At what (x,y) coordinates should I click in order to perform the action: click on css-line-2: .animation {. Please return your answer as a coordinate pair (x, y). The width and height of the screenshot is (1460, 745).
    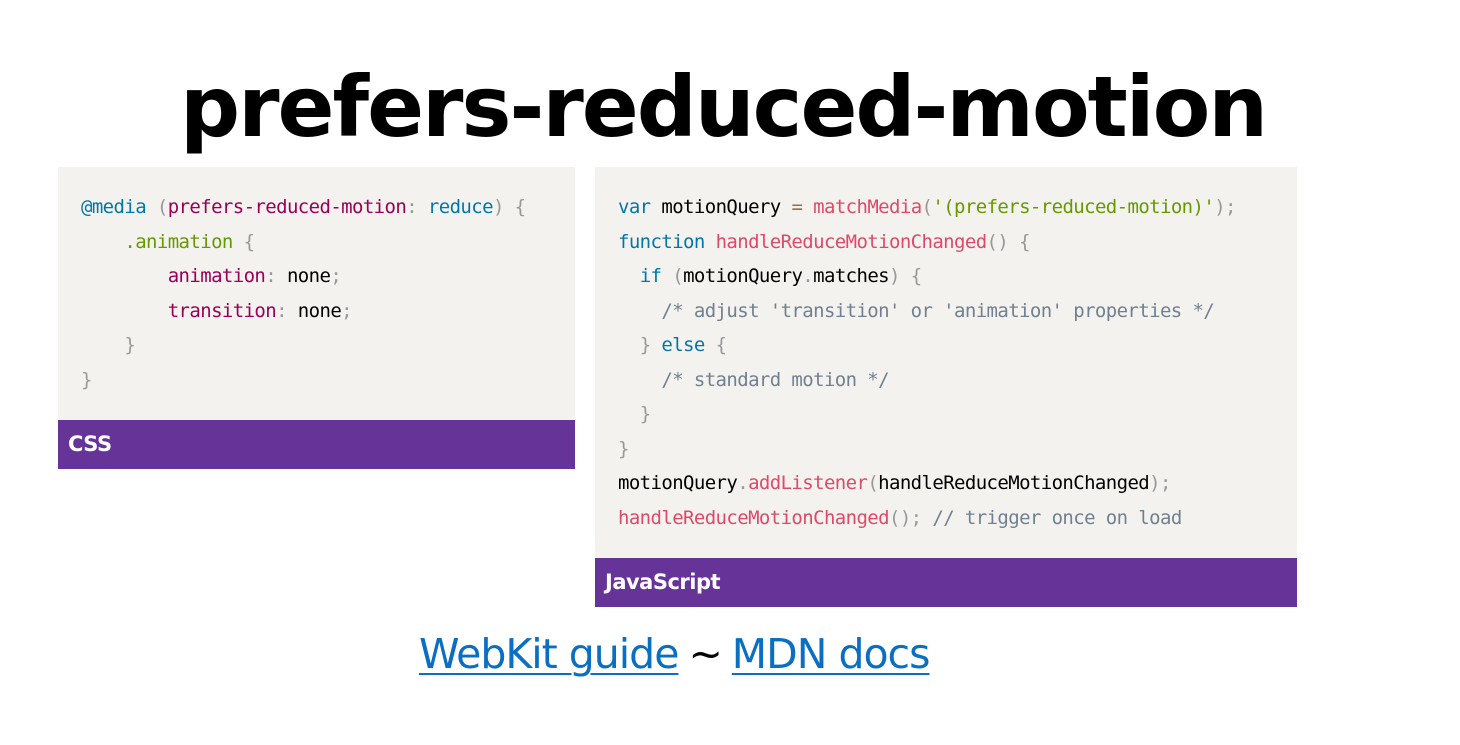
    Looking at the image, I should click on (168, 241).